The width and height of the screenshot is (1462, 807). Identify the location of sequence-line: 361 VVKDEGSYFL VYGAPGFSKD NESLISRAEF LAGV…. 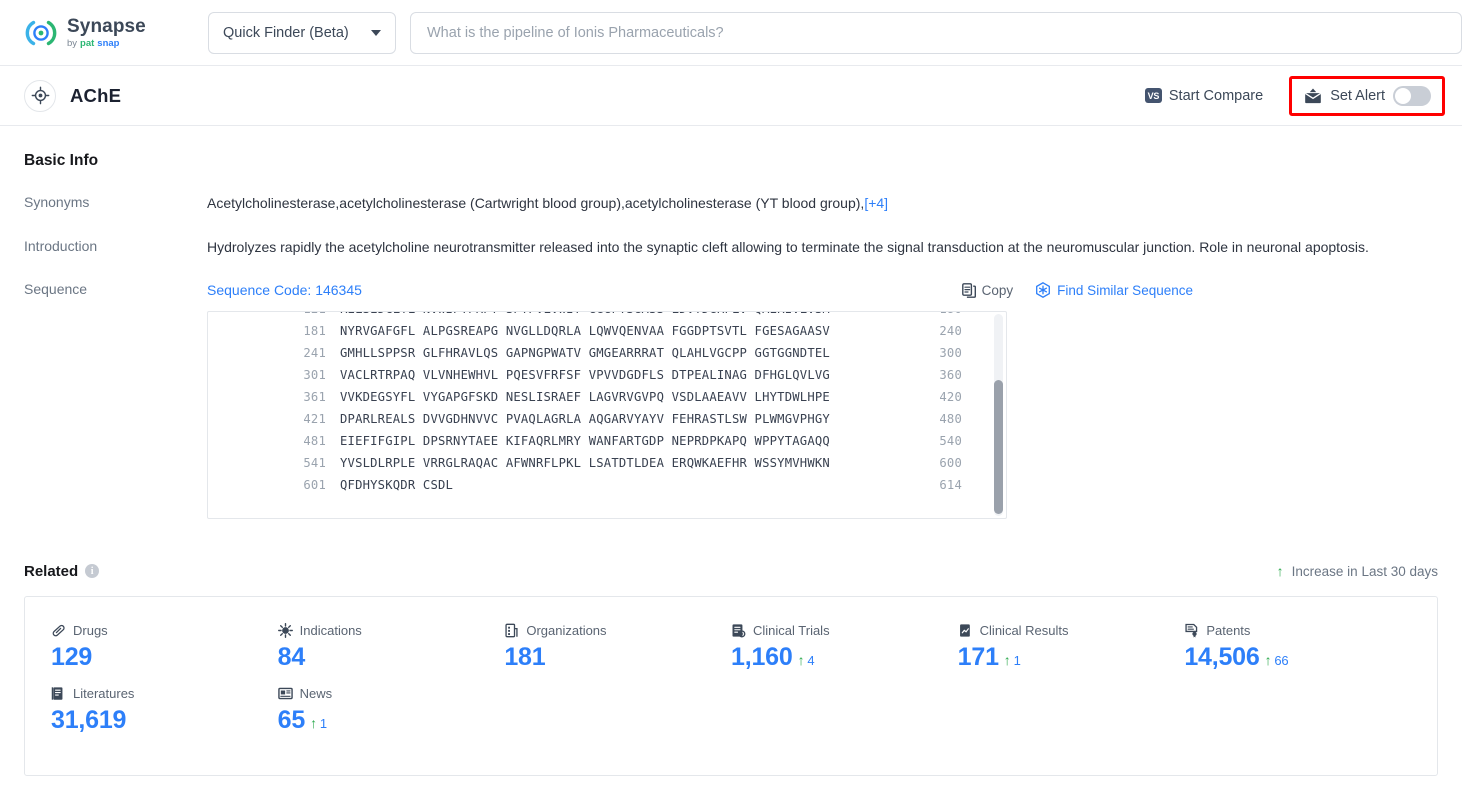
(599, 397).